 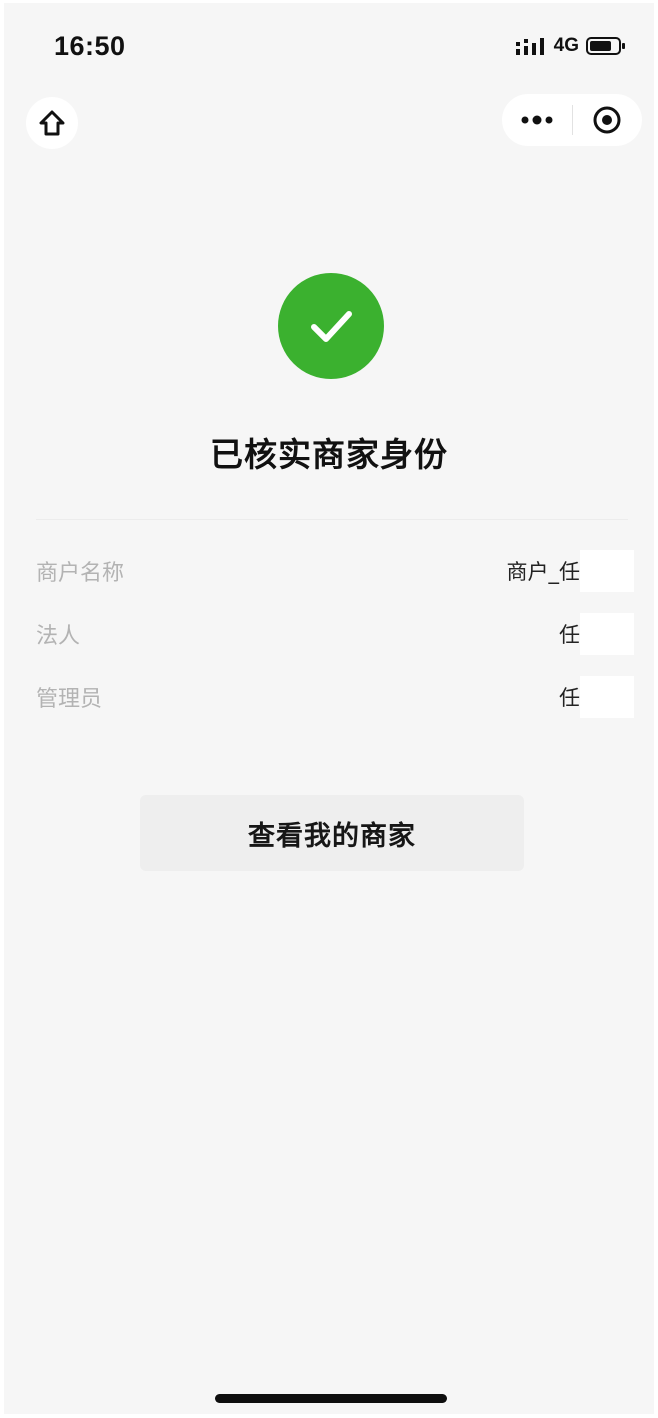 I want to click on success-badge, so click(x=331, y=326).